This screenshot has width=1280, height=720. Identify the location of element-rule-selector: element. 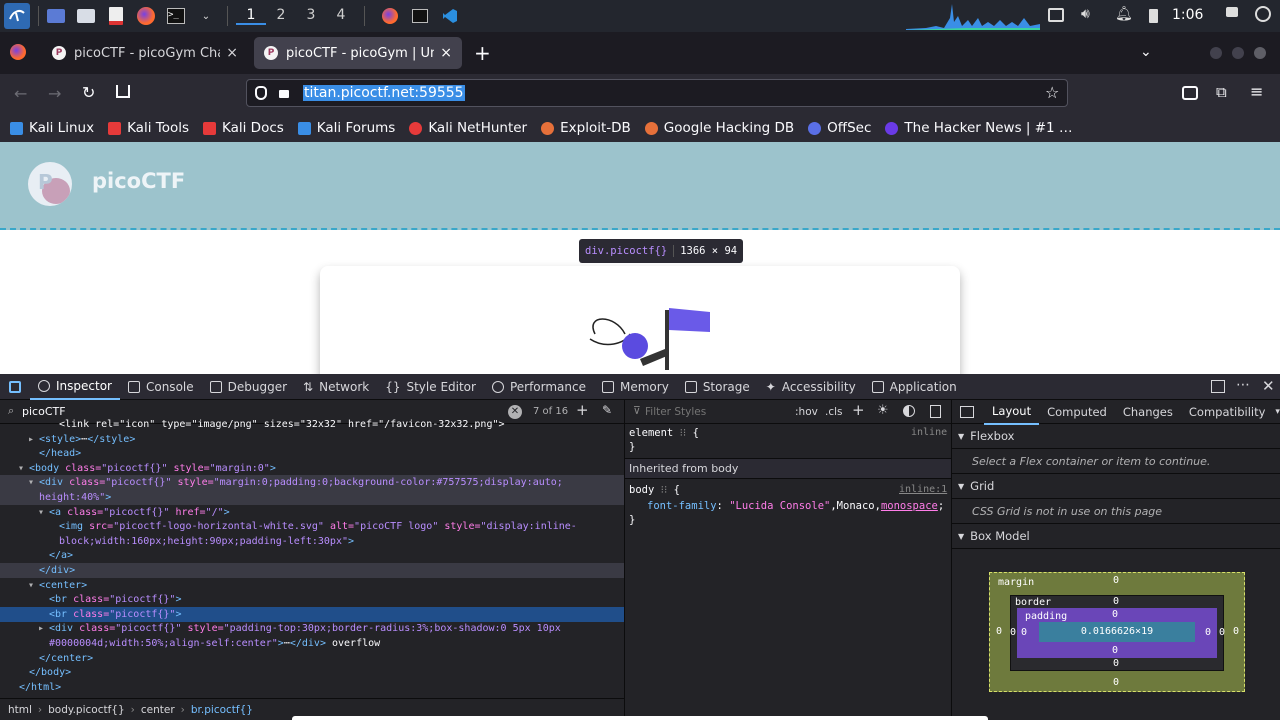
(651, 433).